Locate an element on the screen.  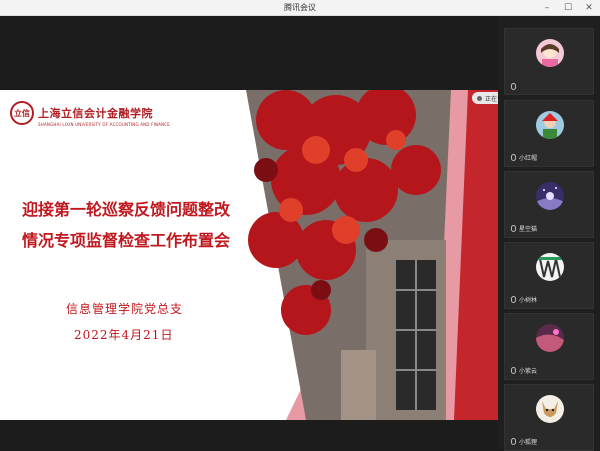
participant-tile: 星空猫 is located at coordinates (549, 204).